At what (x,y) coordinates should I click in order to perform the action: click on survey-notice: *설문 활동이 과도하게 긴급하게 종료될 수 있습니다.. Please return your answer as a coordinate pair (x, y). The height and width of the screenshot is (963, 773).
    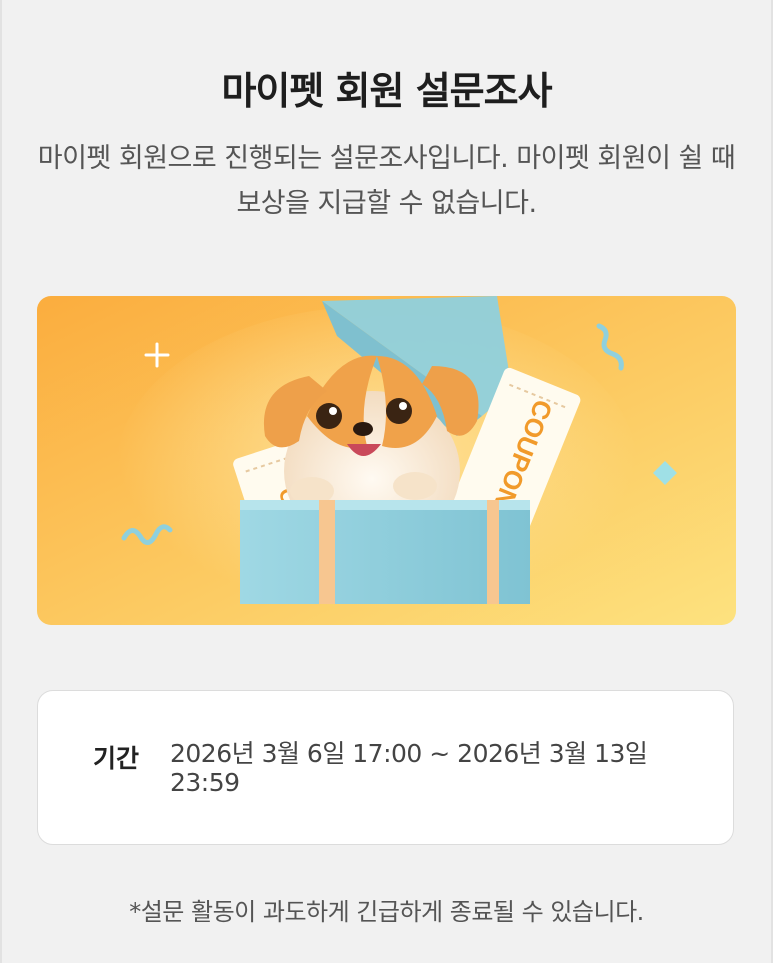
    Looking at the image, I should click on (386, 912).